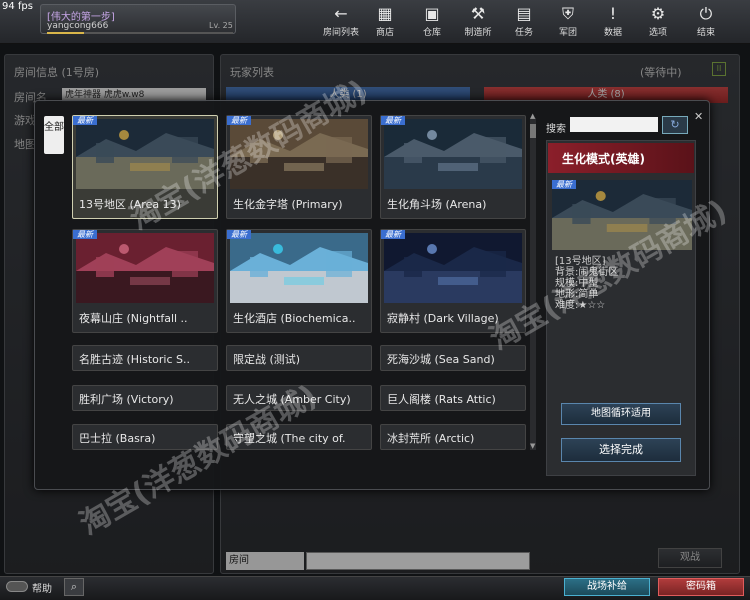 Image resolution: width=750 pixels, height=600 pixels. What do you see at coordinates (675, 125) in the screenshot?
I see `refresh-icon: ↻` at bounding box center [675, 125].